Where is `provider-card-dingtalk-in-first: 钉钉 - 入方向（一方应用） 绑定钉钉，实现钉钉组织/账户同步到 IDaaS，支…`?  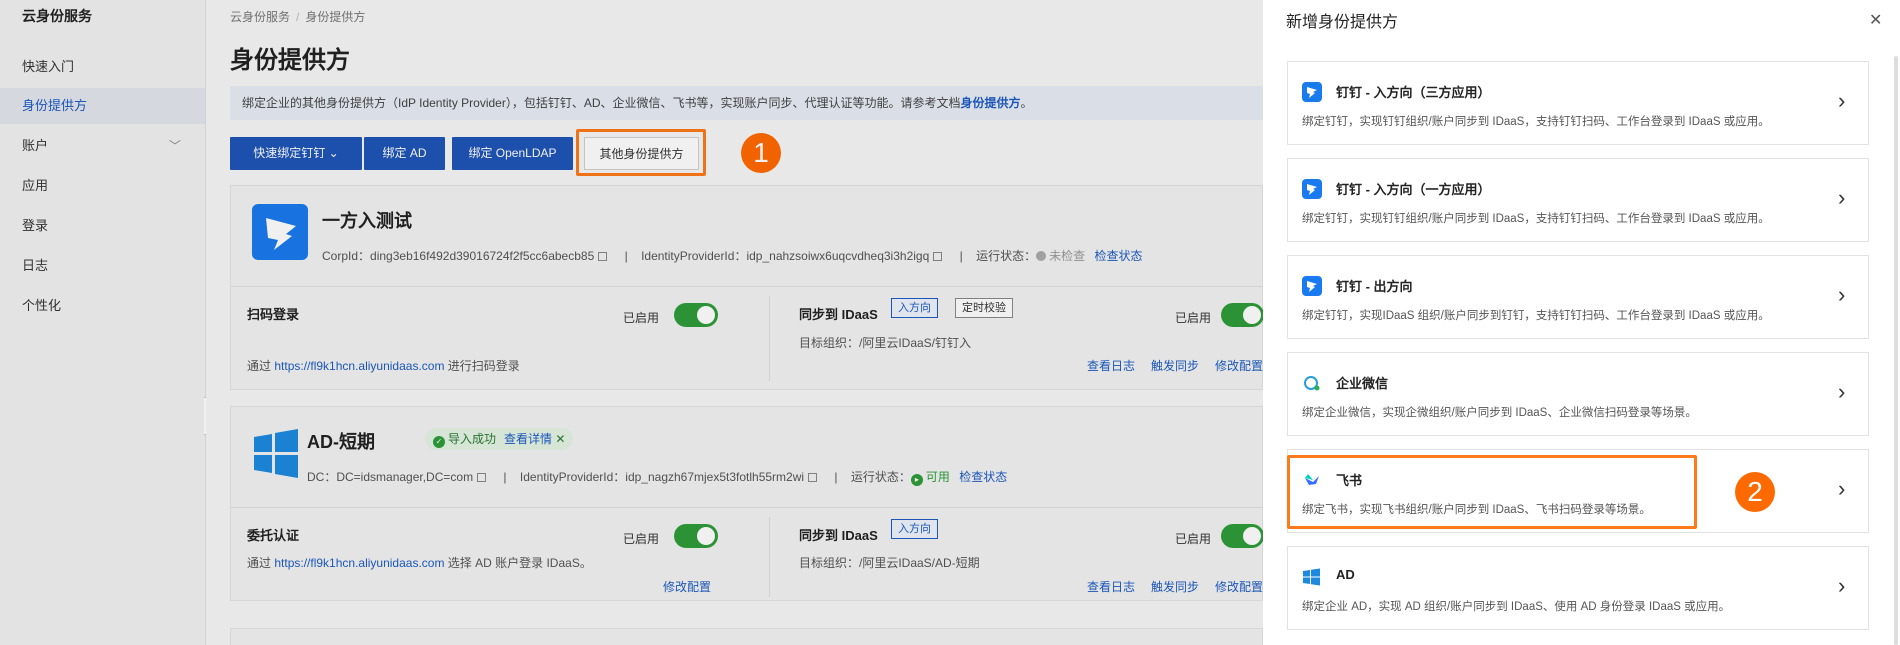
provider-card-dingtalk-in-first: 钉钉 - 入方向（一方应用） 绑定钉钉，实现钉钉组织/账户同步到 IDaaS，支… is located at coordinates (1578, 200).